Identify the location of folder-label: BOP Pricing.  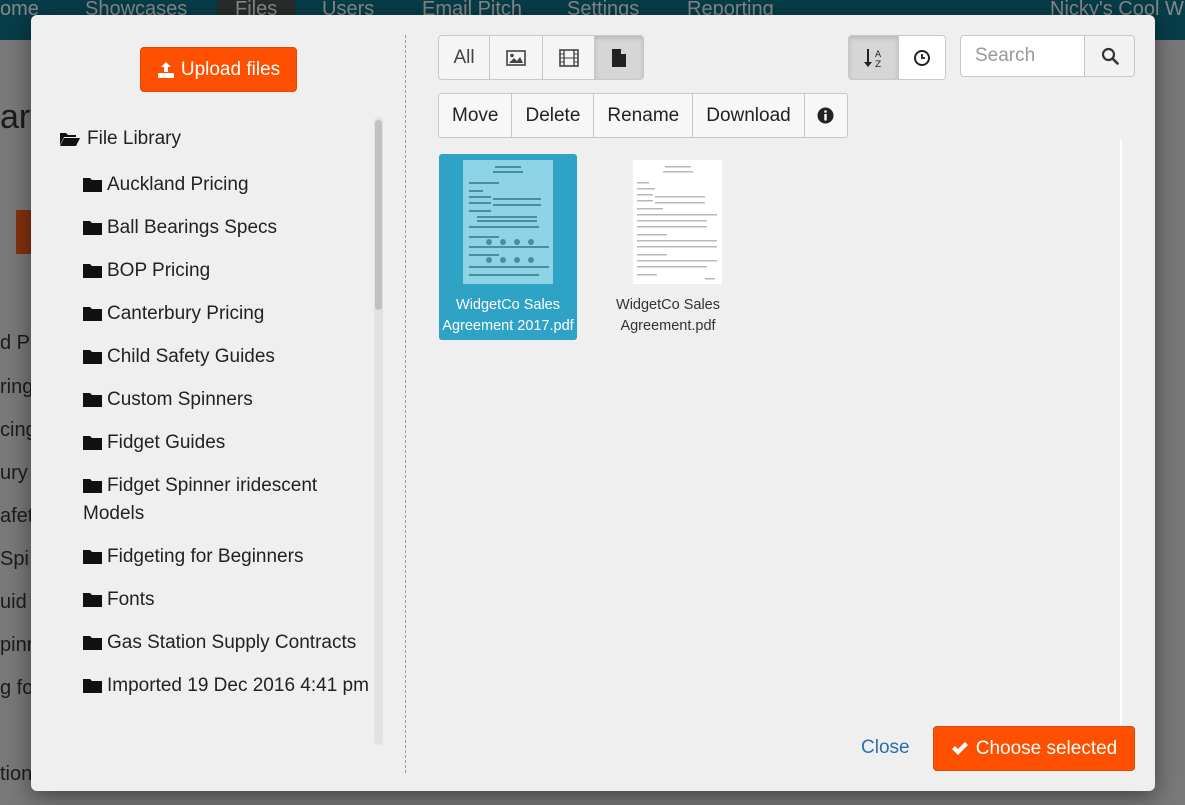
(159, 270).